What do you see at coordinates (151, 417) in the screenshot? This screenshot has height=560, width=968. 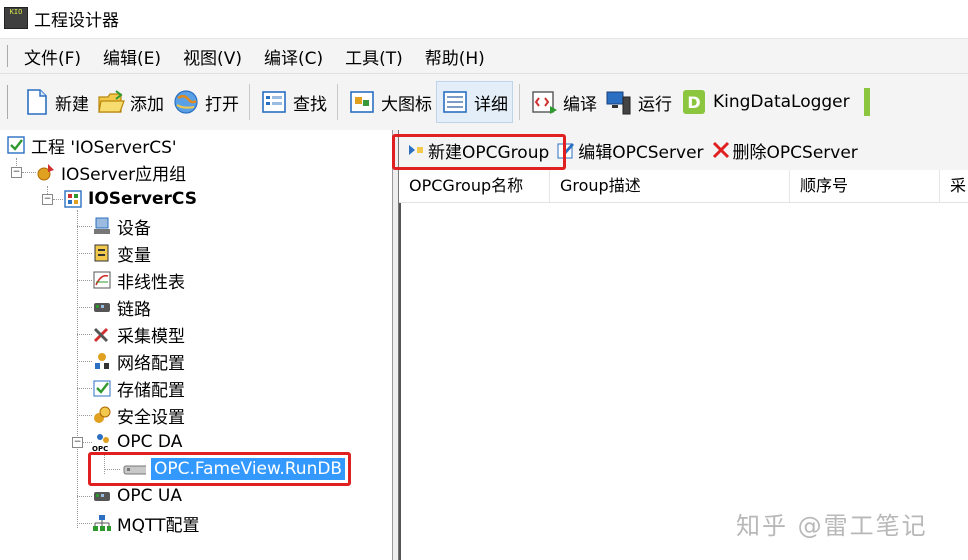 I see `tree-item-label: 安全设置` at bounding box center [151, 417].